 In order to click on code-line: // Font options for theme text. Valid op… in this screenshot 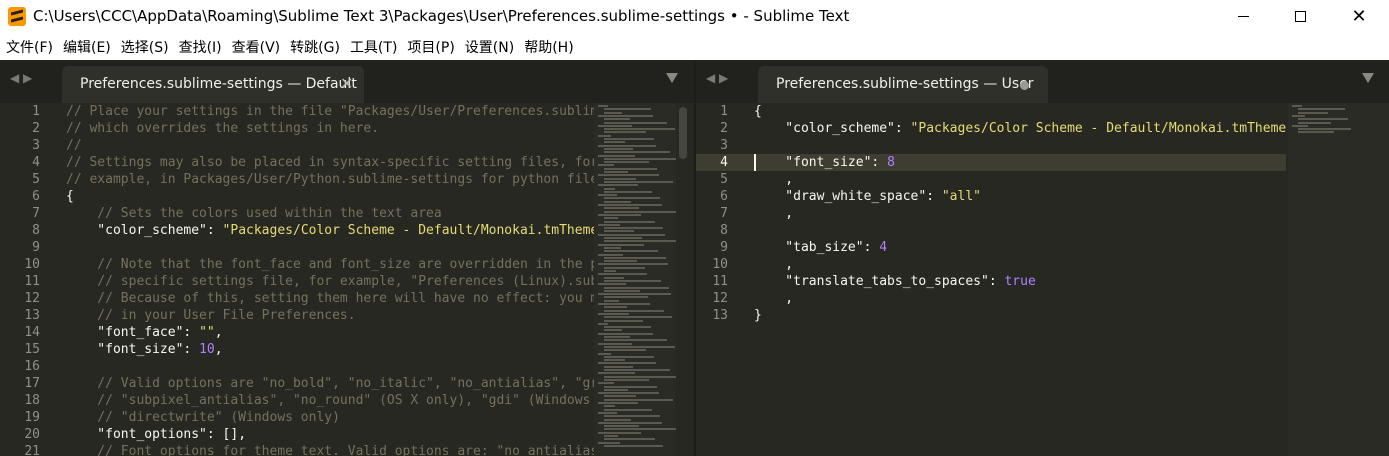, I will do `click(330, 449)`.